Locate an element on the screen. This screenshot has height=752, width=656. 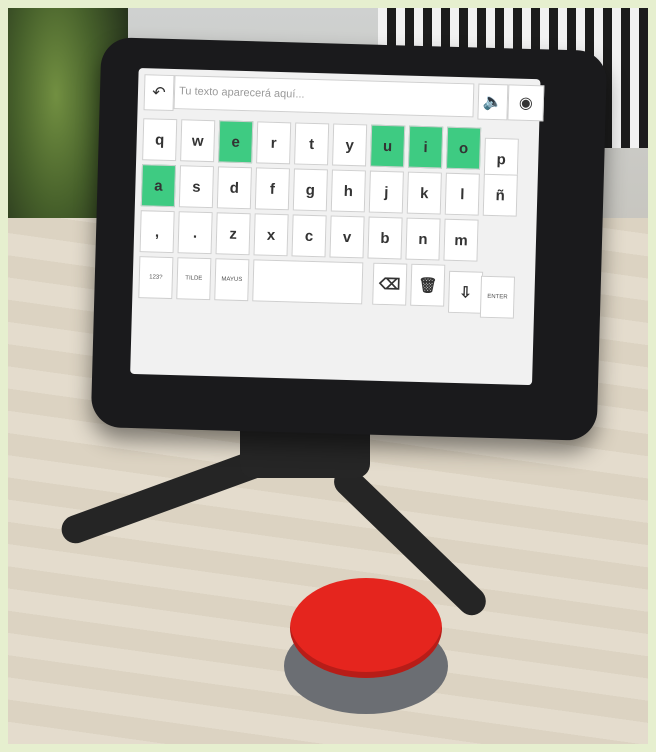
key-tilde: TILDE is located at coordinates (194, 279).